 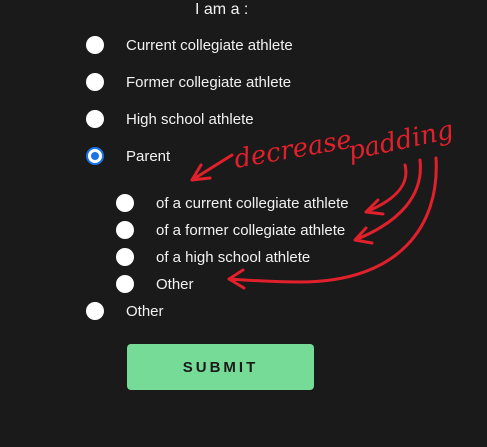 What do you see at coordinates (125, 311) in the screenshot?
I see `radio-option-other: Other` at bounding box center [125, 311].